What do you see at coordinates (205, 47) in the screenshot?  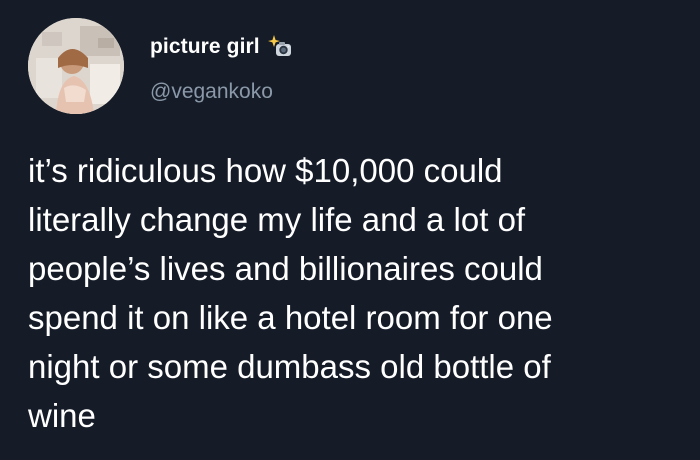 I see `display-name: picture girl` at bounding box center [205, 47].